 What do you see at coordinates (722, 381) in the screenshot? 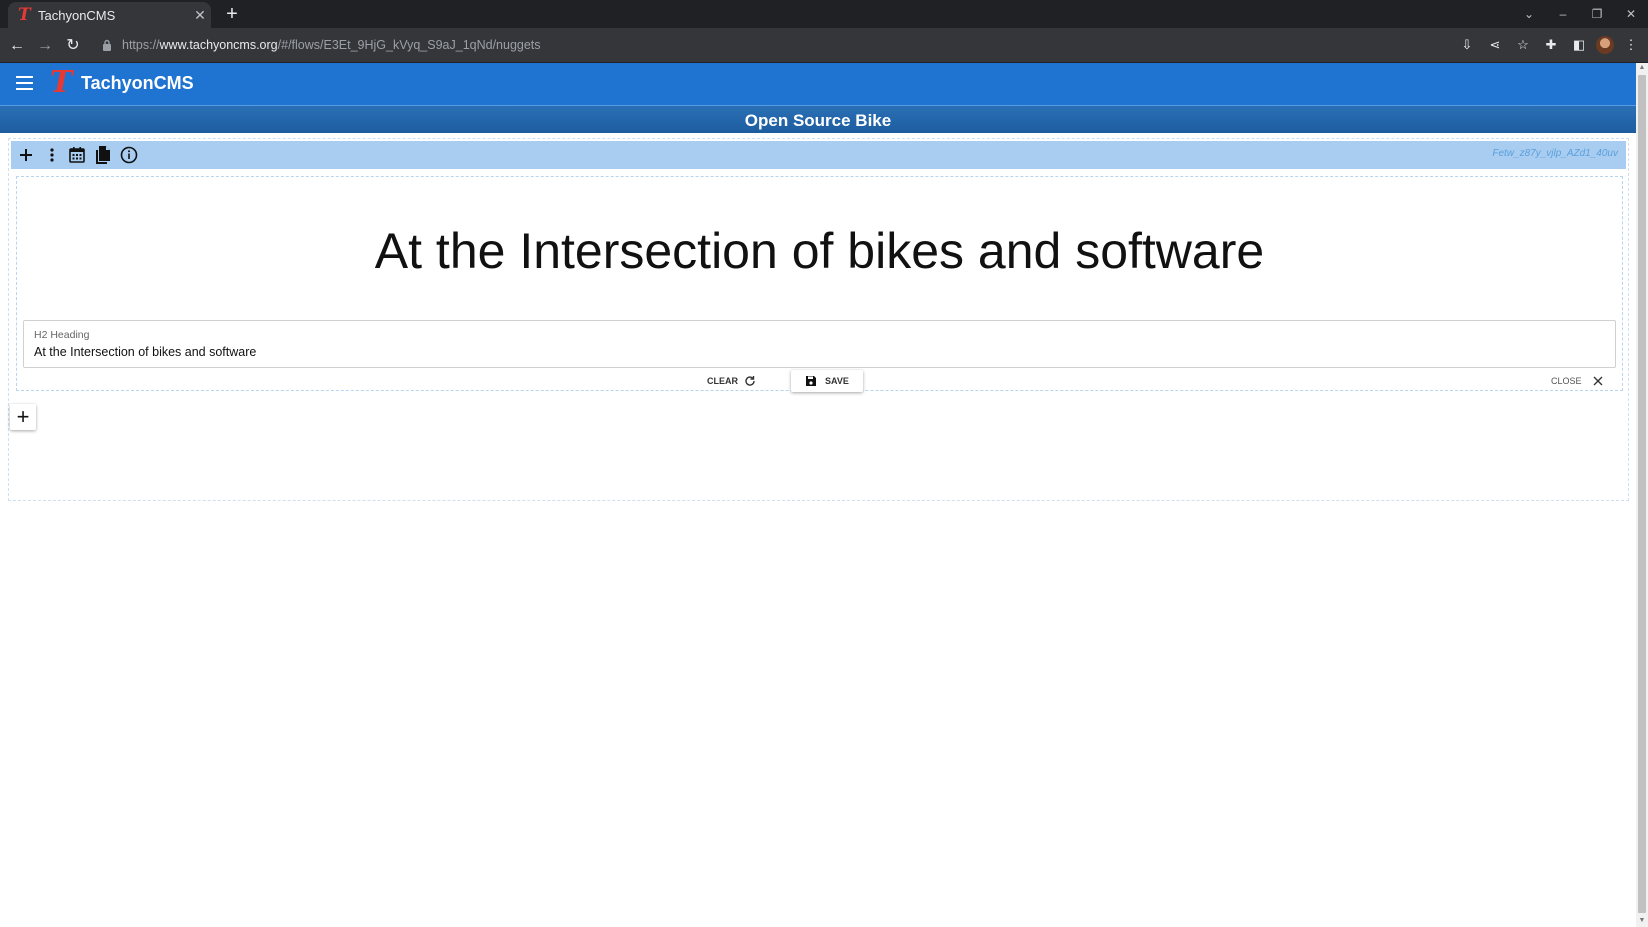
I see `clear-label: CLEAR` at bounding box center [722, 381].